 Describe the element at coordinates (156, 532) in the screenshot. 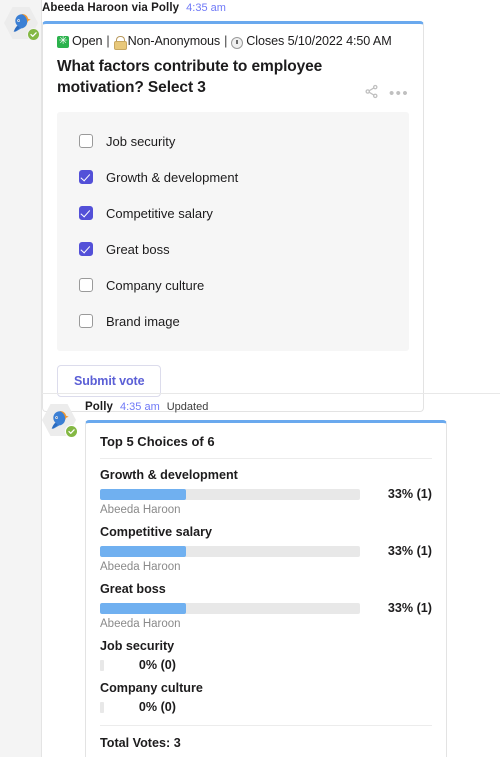

I see `result-label: Competitive salary` at that location.